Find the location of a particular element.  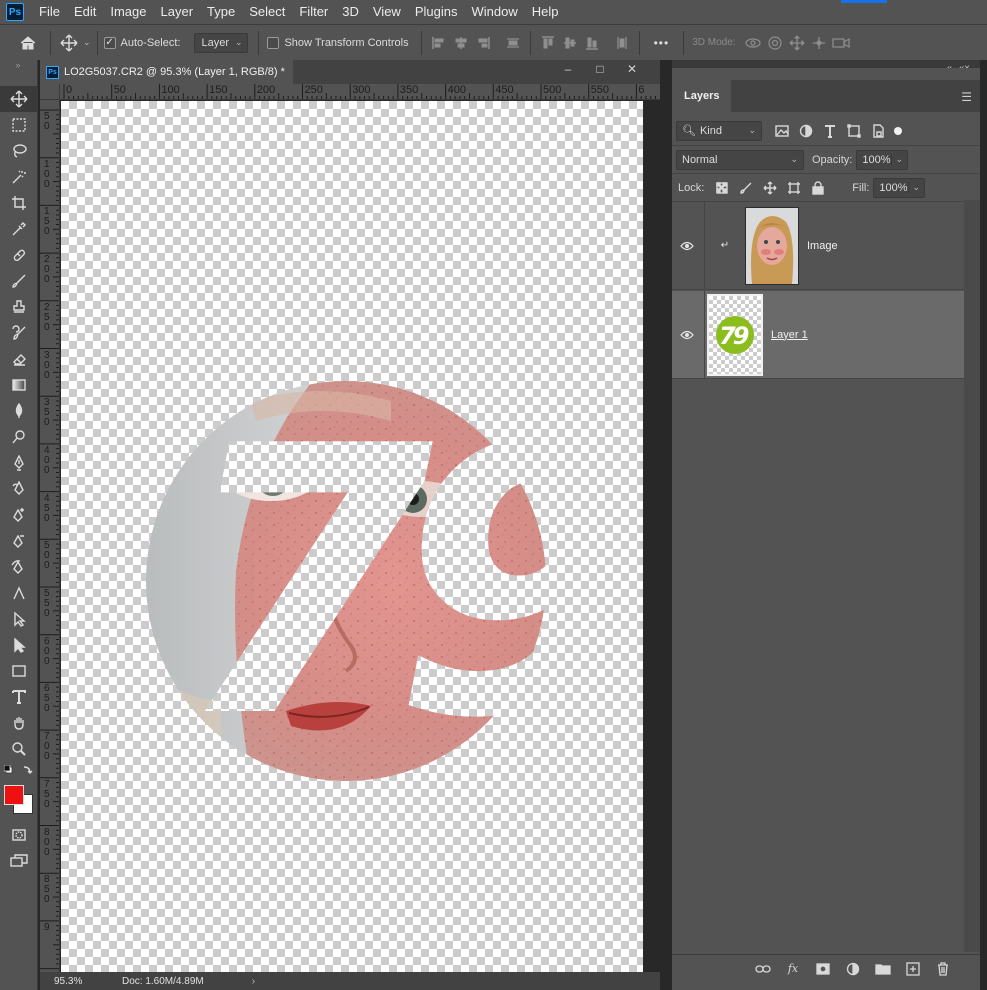

lasso-tool is located at coordinates (19, 151).